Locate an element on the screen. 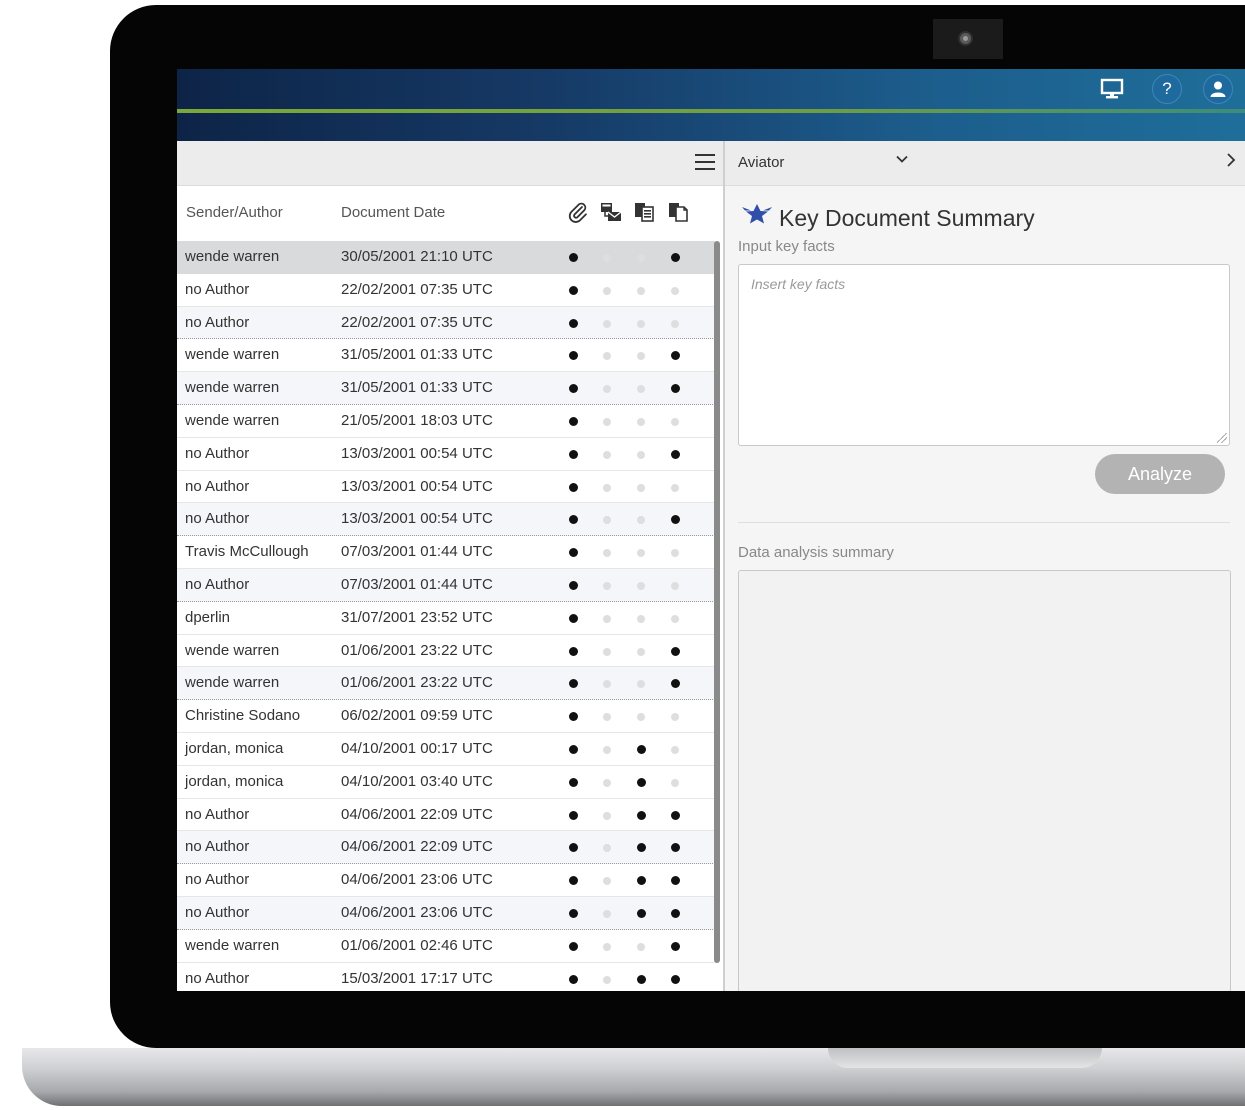 The width and height of the screenshot is (1245, 1110). table-row: no Author 15/03/2001 17:17 UTC is located at coordinates (446, 977).